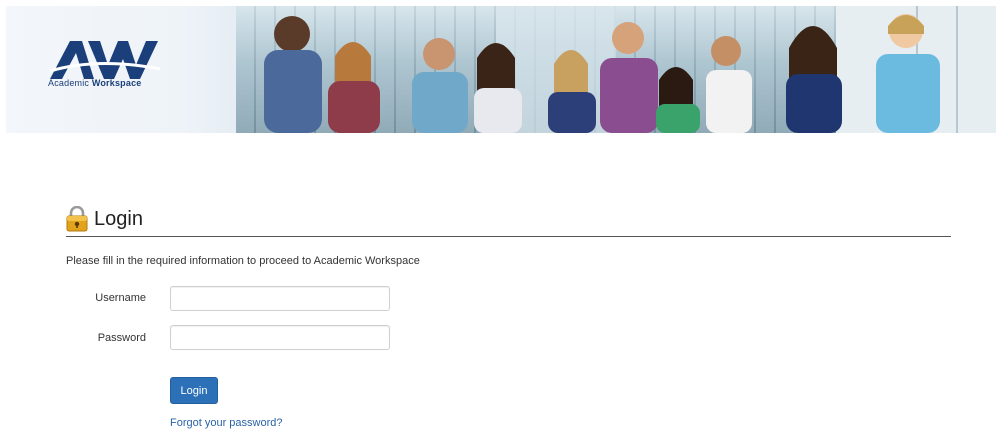  What do you see at coordinates (194, 390) in the screenshot?
I see `login-button: Login` at bounding box center [194, 390].